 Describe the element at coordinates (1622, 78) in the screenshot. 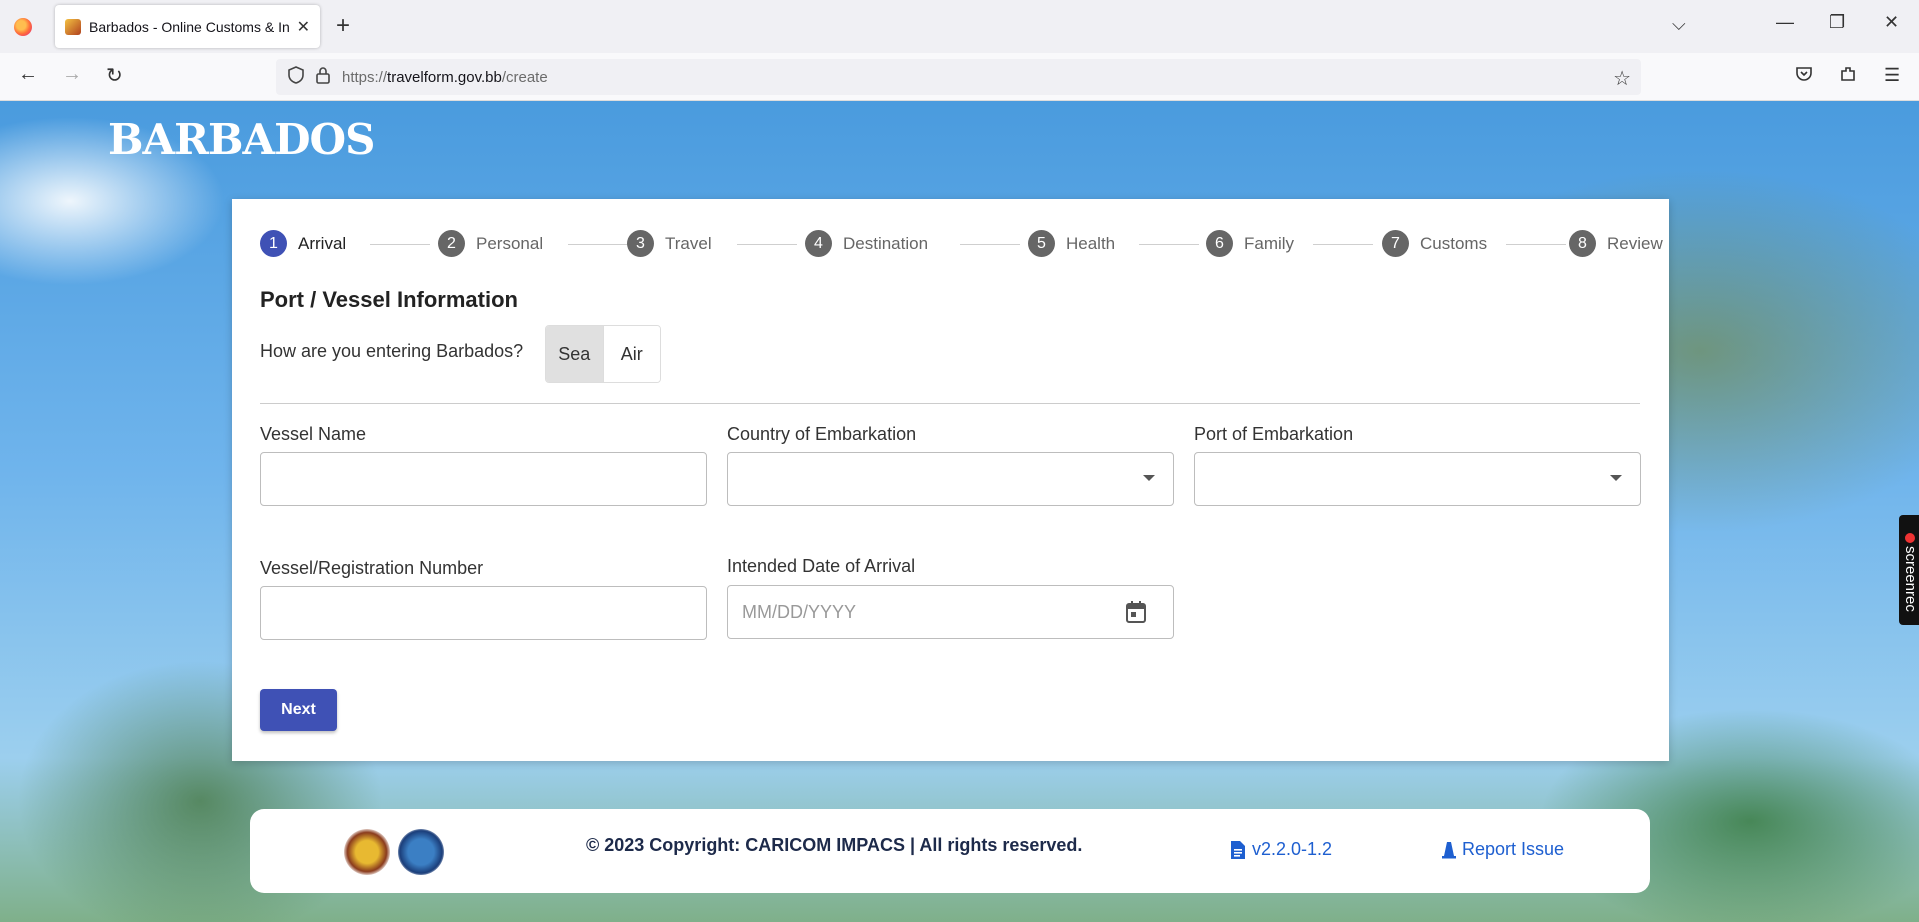

I see `bookmark-star-icon: ☆` at that location.